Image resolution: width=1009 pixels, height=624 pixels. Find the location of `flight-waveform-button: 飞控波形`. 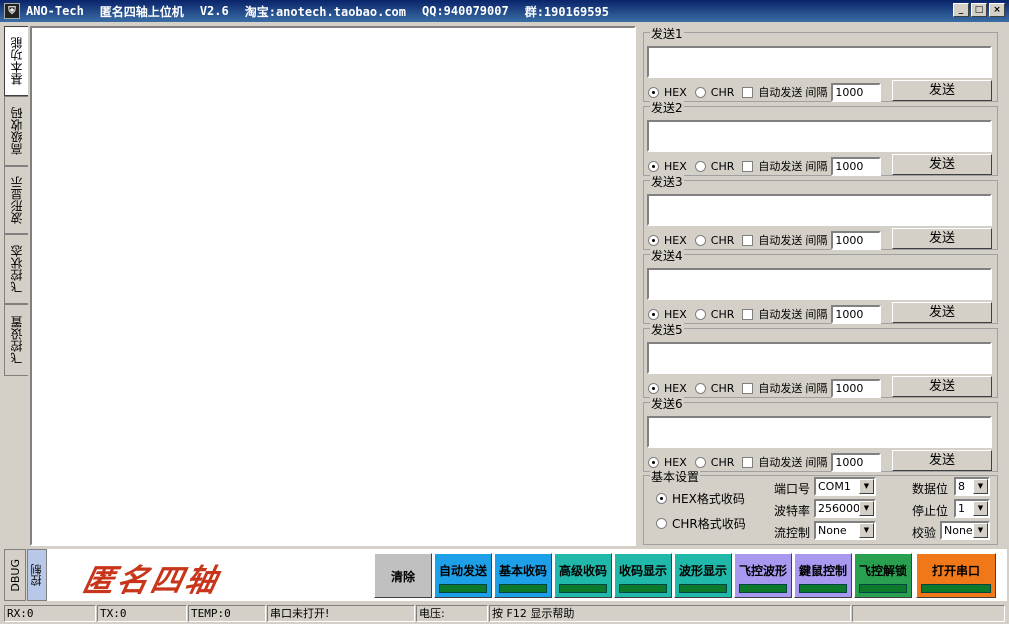

flight-waveform-button: 飞控波形 is located at coordinates (763, 575).